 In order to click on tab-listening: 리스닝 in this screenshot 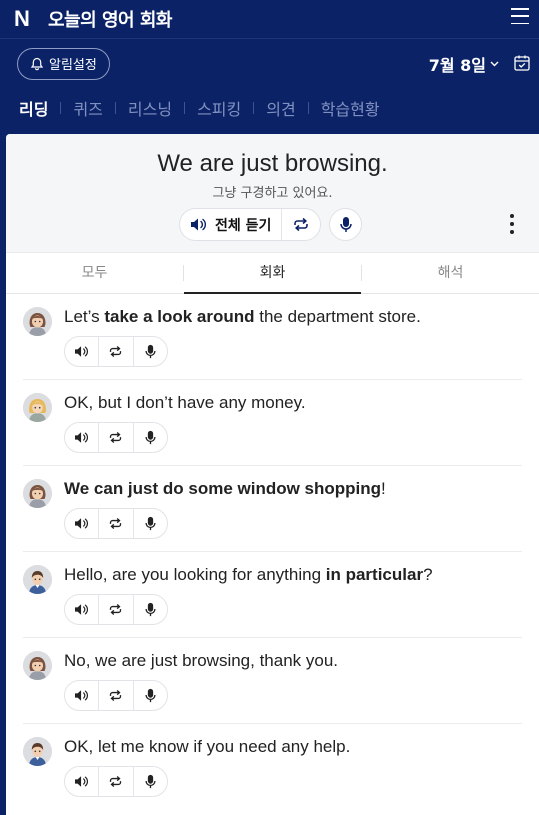, I will do `click(150, 108)`.